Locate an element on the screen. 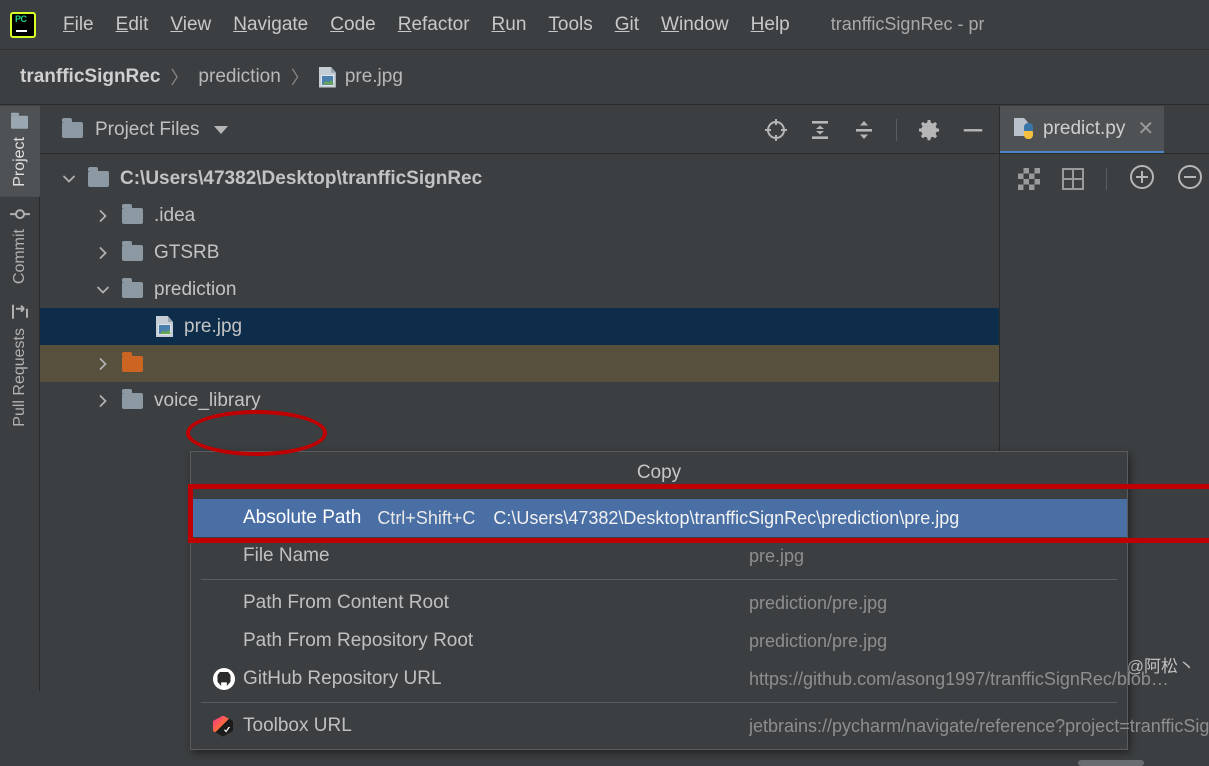  project-panel-toolbar is located at coordinates (874, 130).